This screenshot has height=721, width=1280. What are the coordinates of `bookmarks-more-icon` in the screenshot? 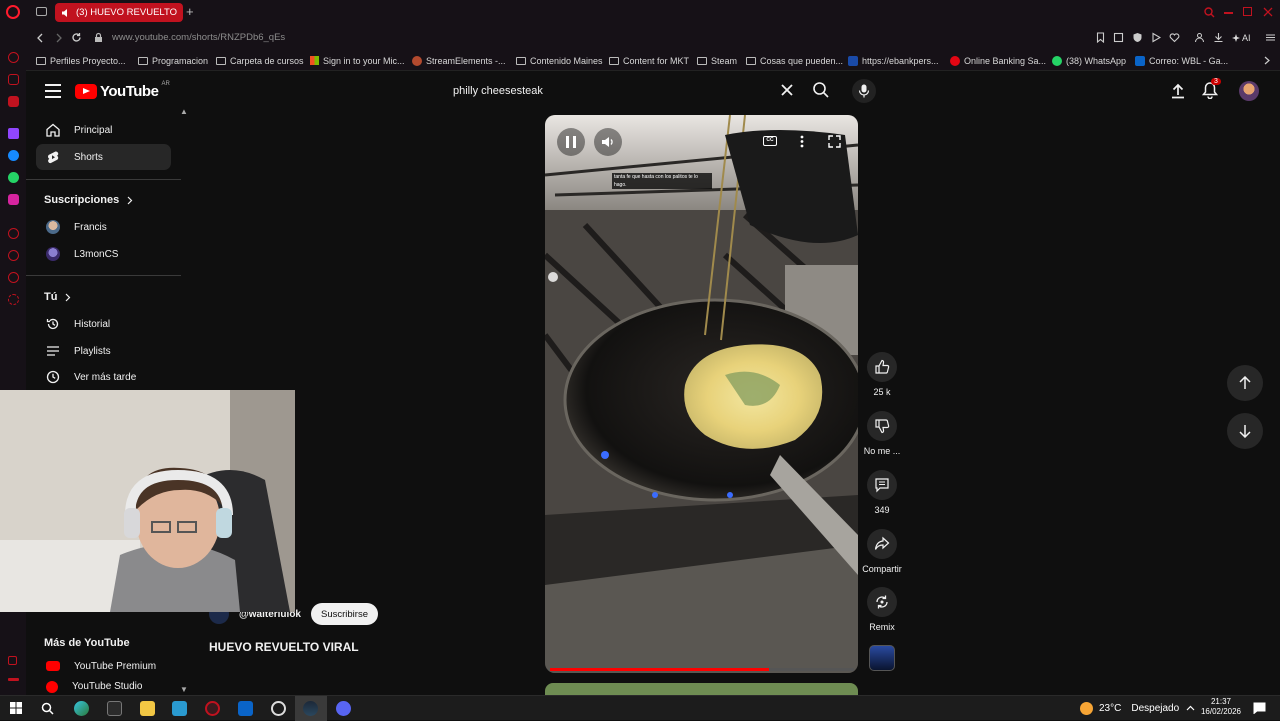 It's located at (1267, 60).